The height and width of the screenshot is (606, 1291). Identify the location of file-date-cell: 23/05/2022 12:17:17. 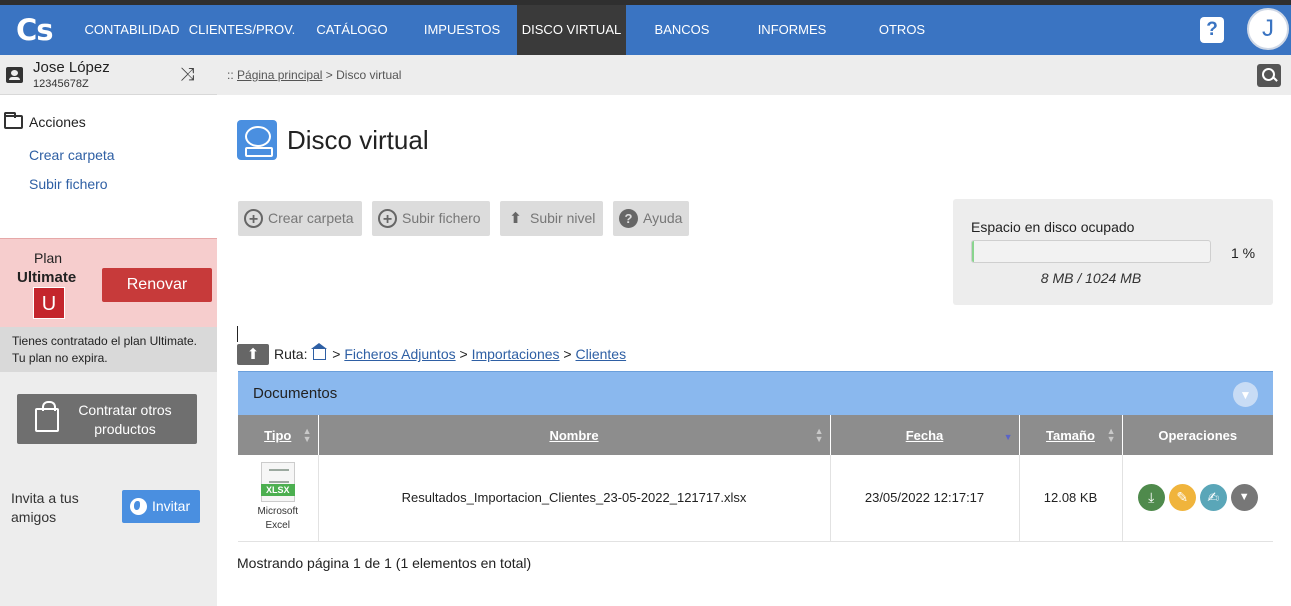
(925, 498).